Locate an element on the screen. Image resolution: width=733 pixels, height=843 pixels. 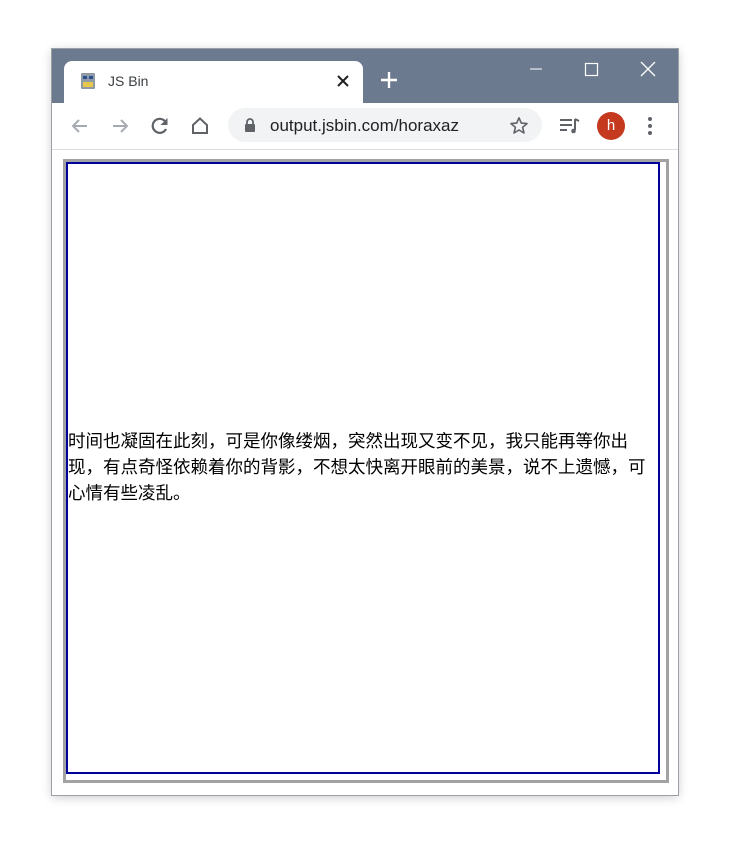
star-icon is located at coordinates (519, 126).